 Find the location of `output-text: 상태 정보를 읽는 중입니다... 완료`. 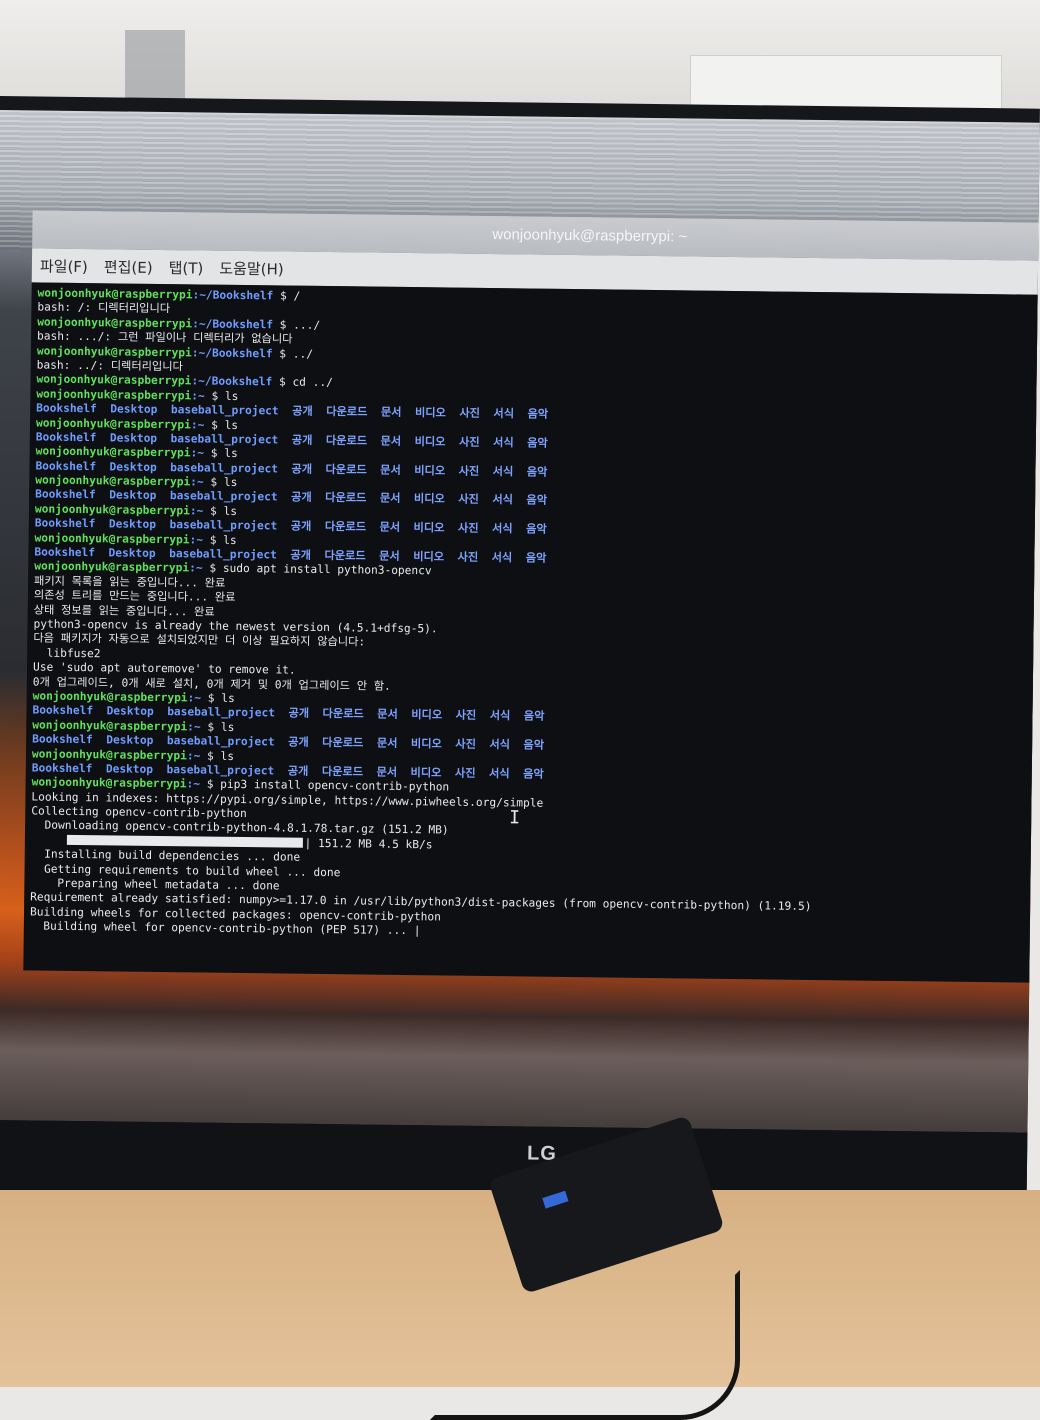

output-text: 상태 정보를 읽는 중입니다... 완료 is located at coordinates (124, 611).